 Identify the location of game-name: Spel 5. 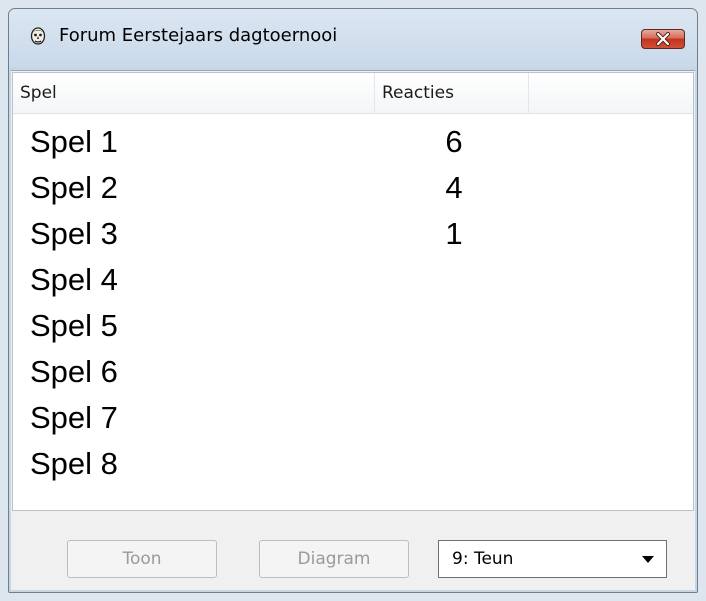
(74, 325).